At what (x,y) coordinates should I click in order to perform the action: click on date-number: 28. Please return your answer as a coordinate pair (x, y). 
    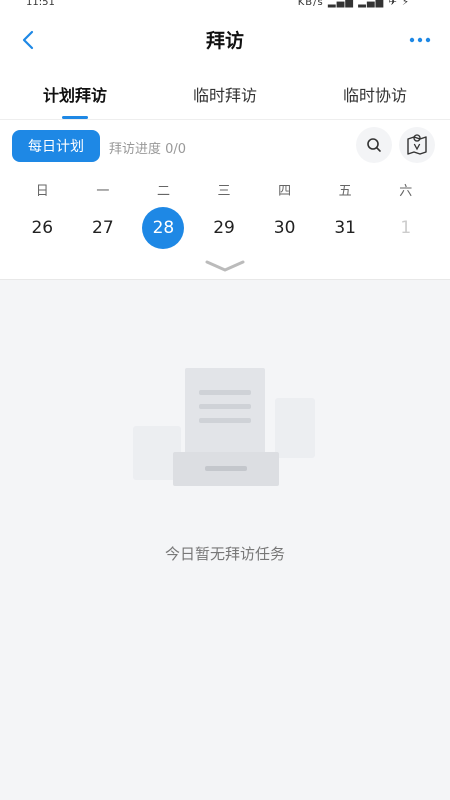
    Looking at the image, I should click on (163, 228).